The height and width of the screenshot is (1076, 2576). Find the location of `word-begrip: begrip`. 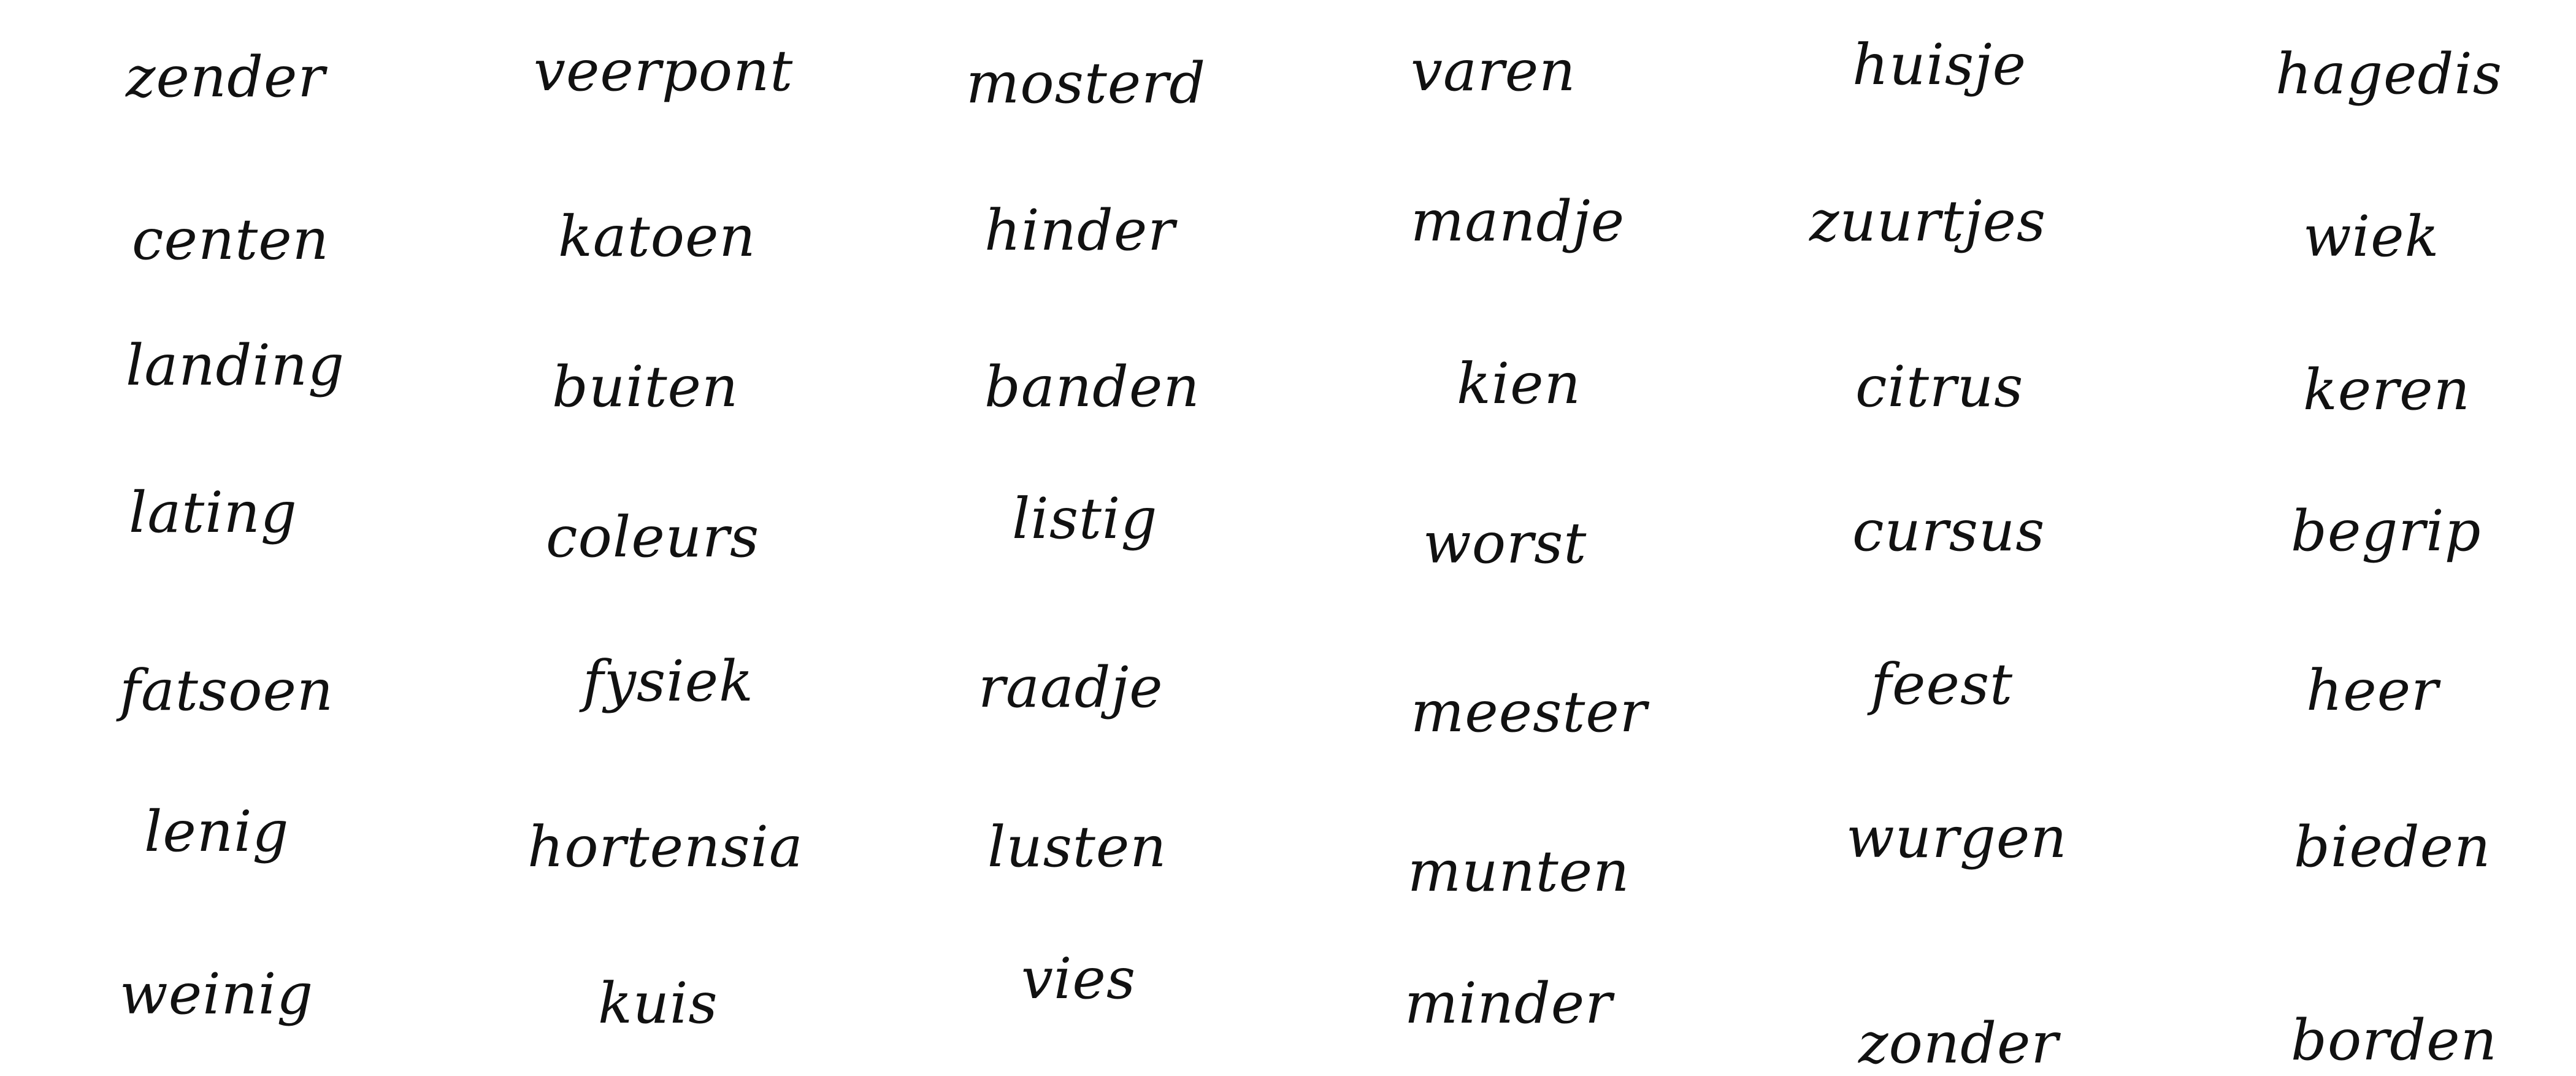

word-begrip: begrip is located at coordinates (2386, 531).